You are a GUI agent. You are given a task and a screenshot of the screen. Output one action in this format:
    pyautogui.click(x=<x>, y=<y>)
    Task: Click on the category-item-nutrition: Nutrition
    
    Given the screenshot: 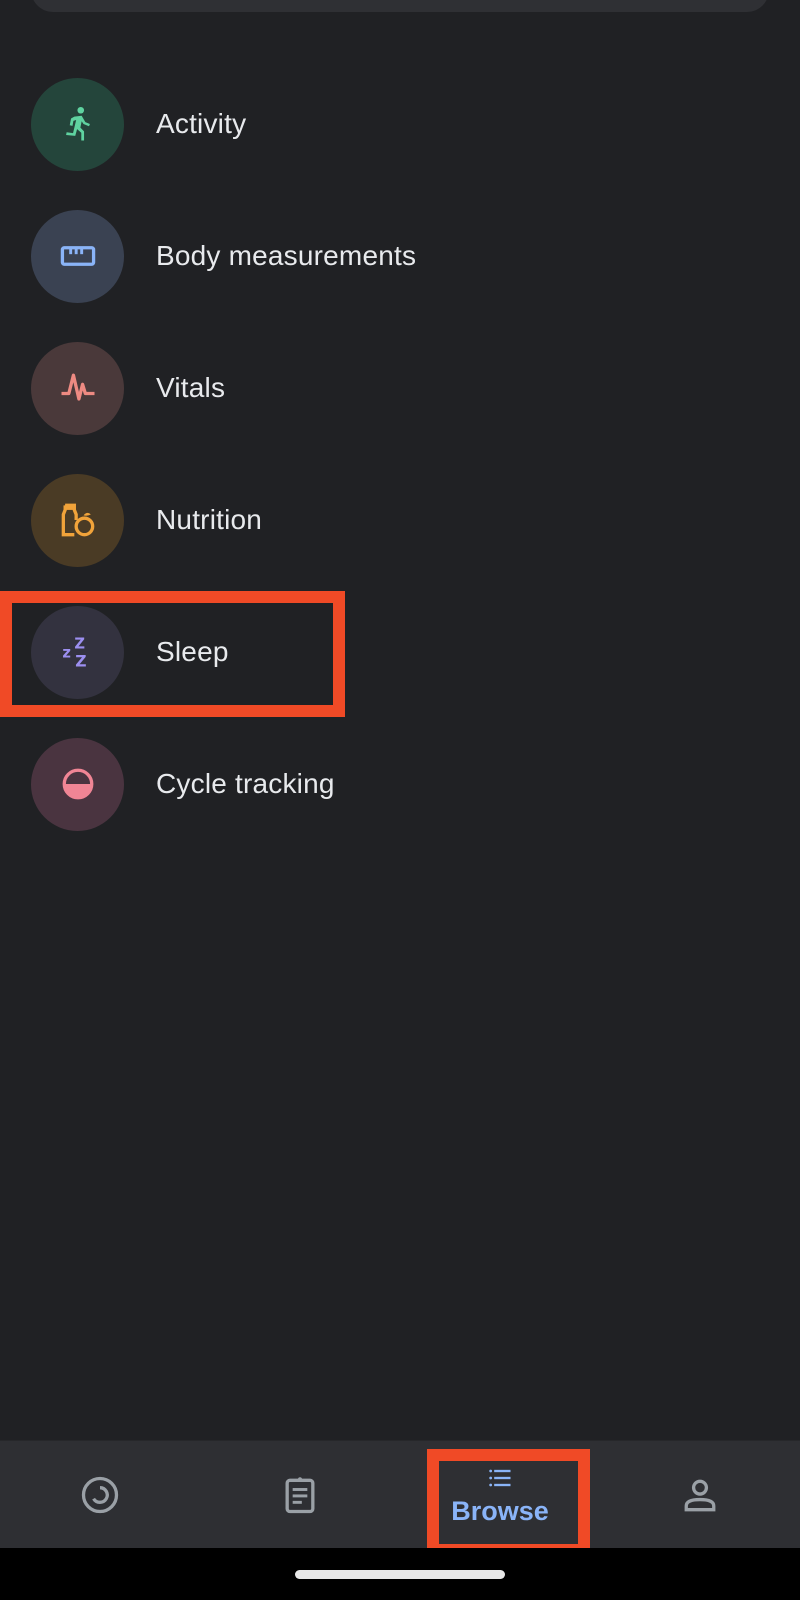 What is the action you would take?
    pyautogui.click(x=400, y=520)
    